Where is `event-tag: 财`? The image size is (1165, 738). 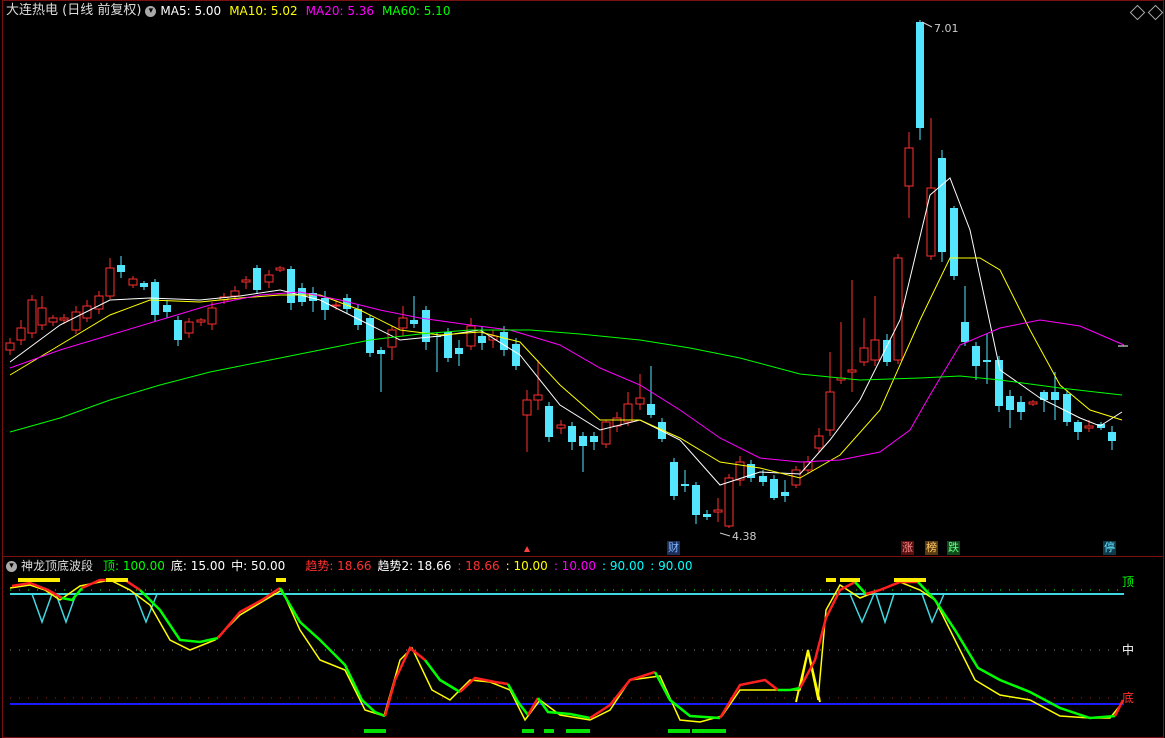
event-tag: 财 is located at coordinates (673, 548).